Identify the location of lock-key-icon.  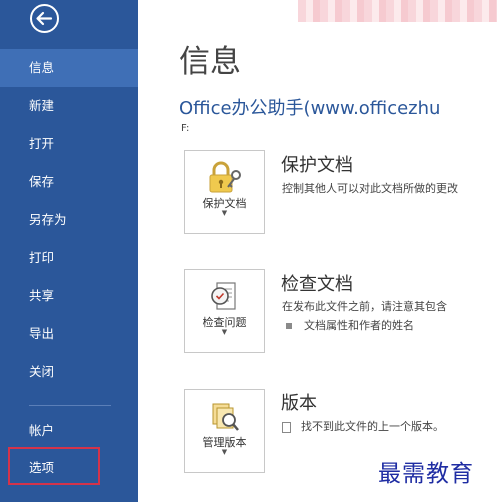
(225, 177).